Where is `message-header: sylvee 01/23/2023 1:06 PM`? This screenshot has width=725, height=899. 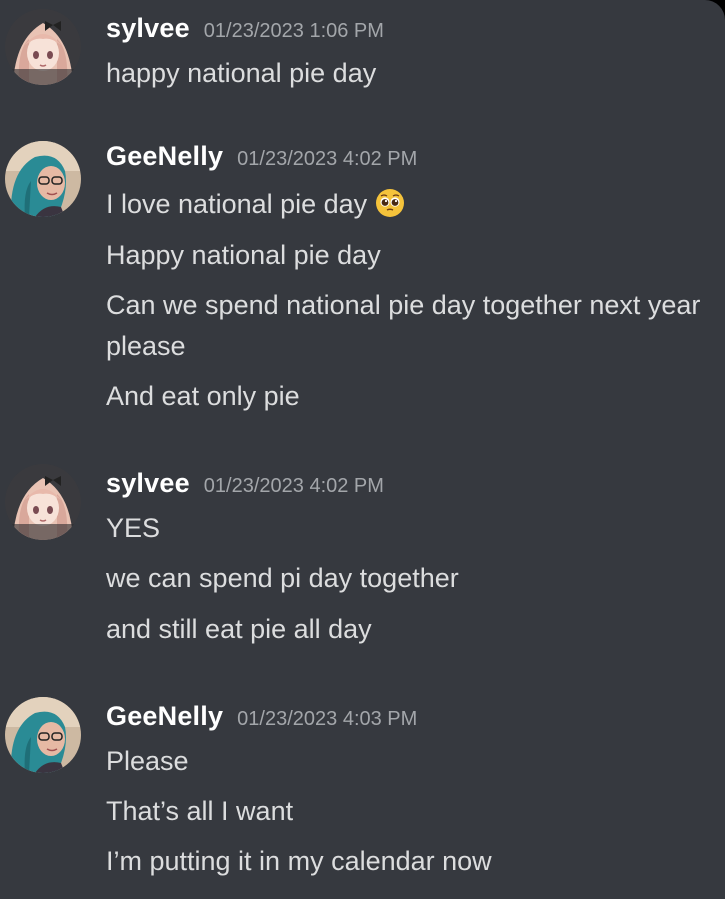 message-header: sylvee 01/23/2023 1:06 PM is located at coordinates (245, 28).